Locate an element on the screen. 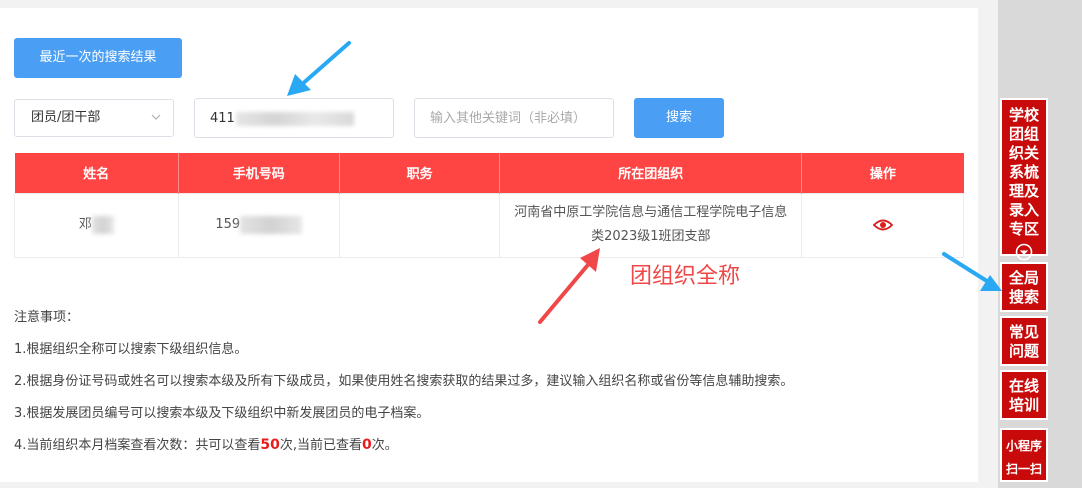  table-header-row: 姓名 手机号码 职务 所在团组织 操作 is located at coordinates (489, 173).